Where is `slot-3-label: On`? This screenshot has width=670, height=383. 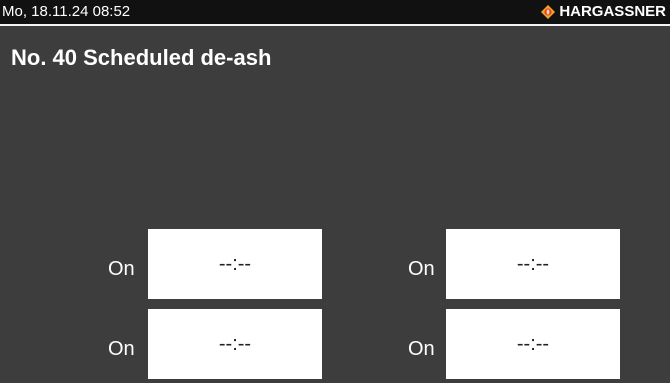
slot-3-label: On is located at coordinates (121, 349).